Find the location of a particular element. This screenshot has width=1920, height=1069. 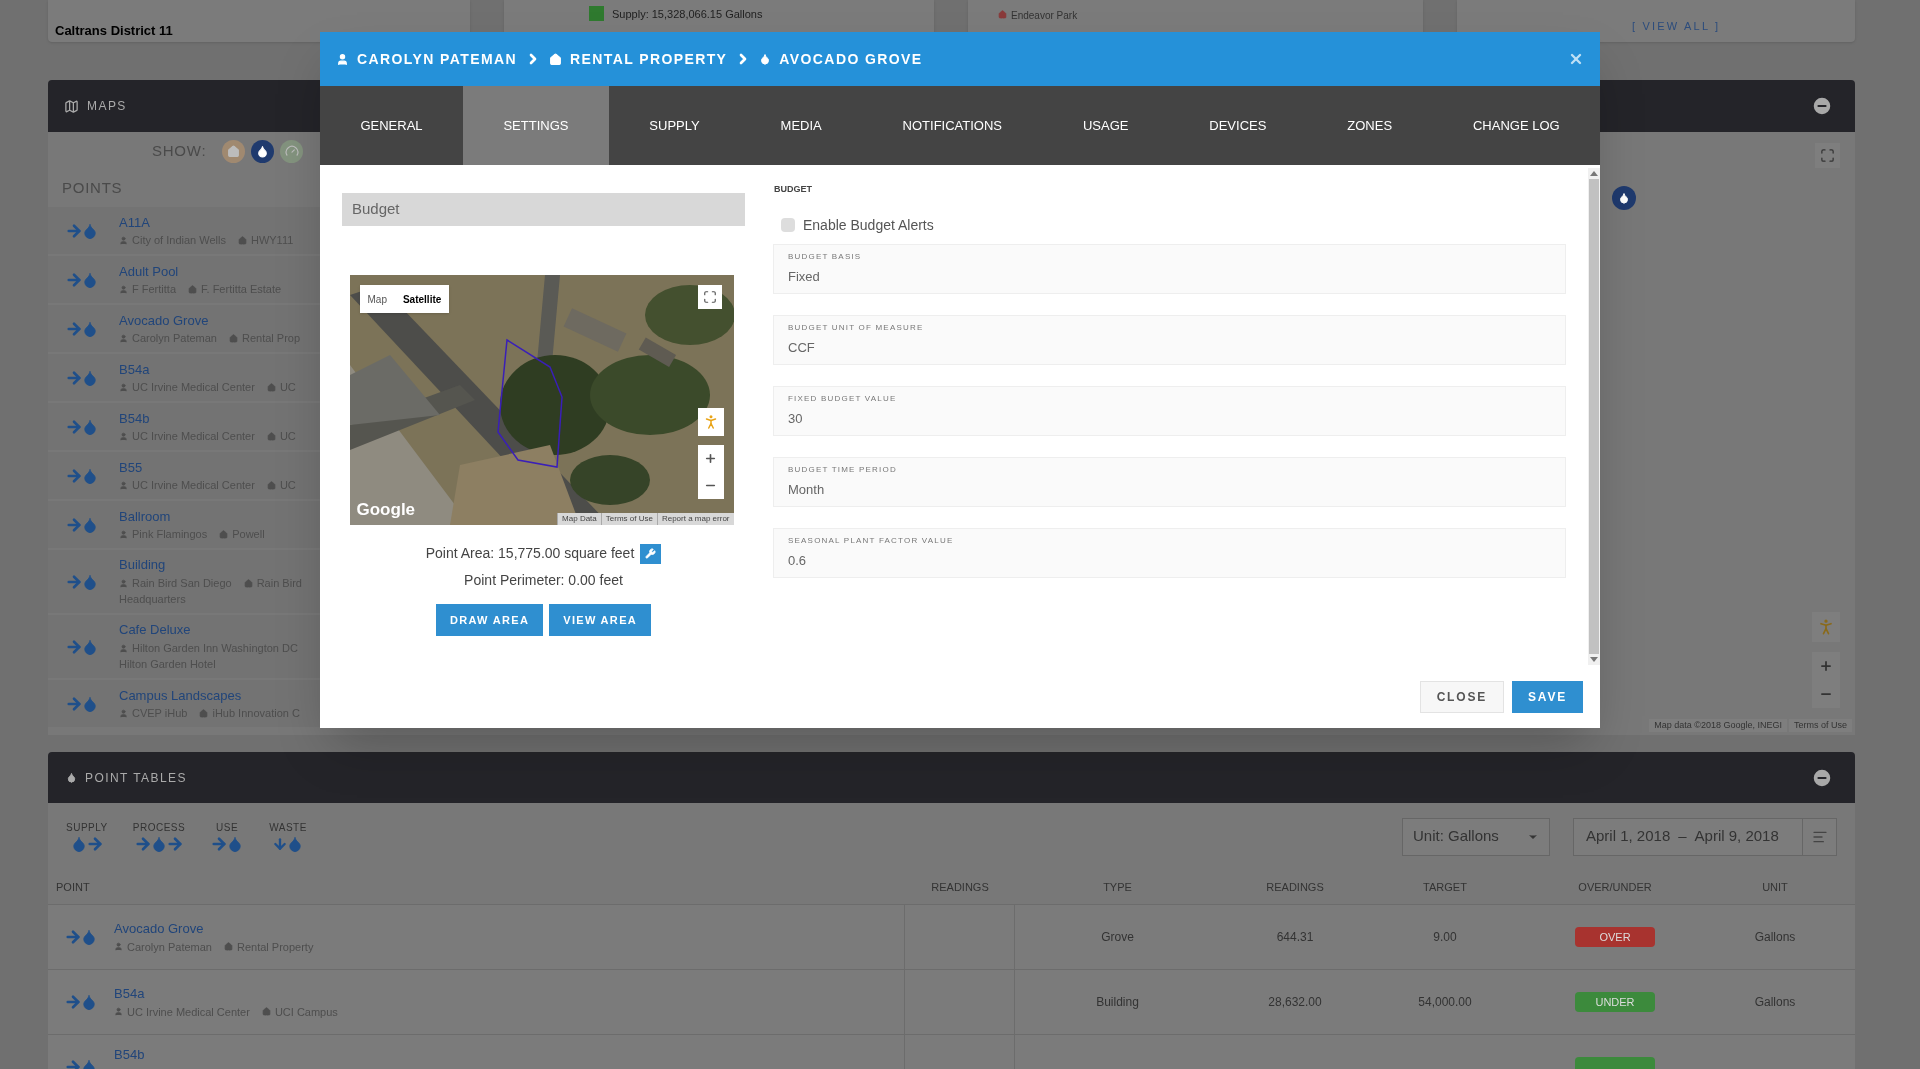

dialog-tab: DEVICES is located at coordinates (1237, 125).